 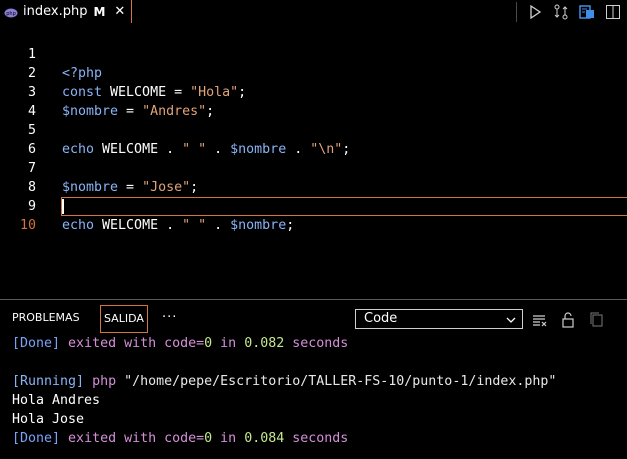 What do you see at coordinates (55, 11) in the screenshot?
I see `tab-filename: index.php` at bounding box center [55, 11].